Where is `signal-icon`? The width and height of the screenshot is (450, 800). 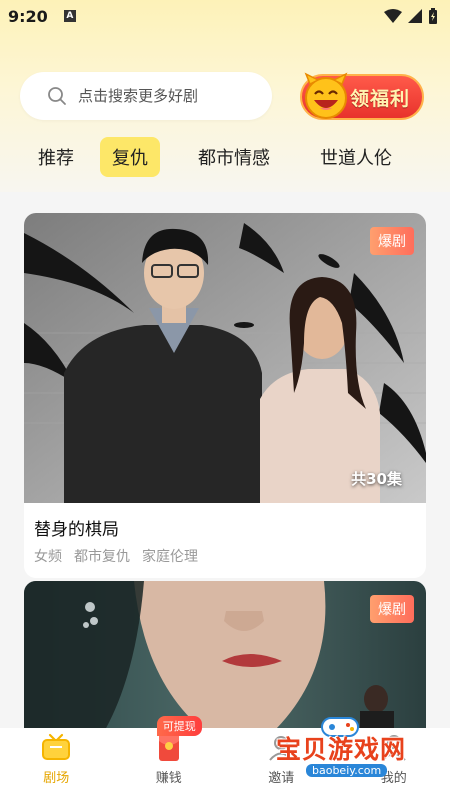 signal-icon is located at coordinates (415, 16).